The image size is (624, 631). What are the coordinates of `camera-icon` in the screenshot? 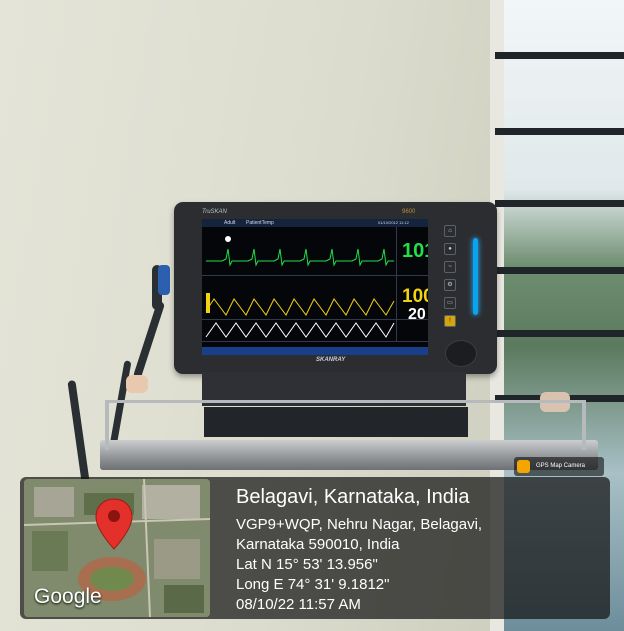 It's located at (523, 466).